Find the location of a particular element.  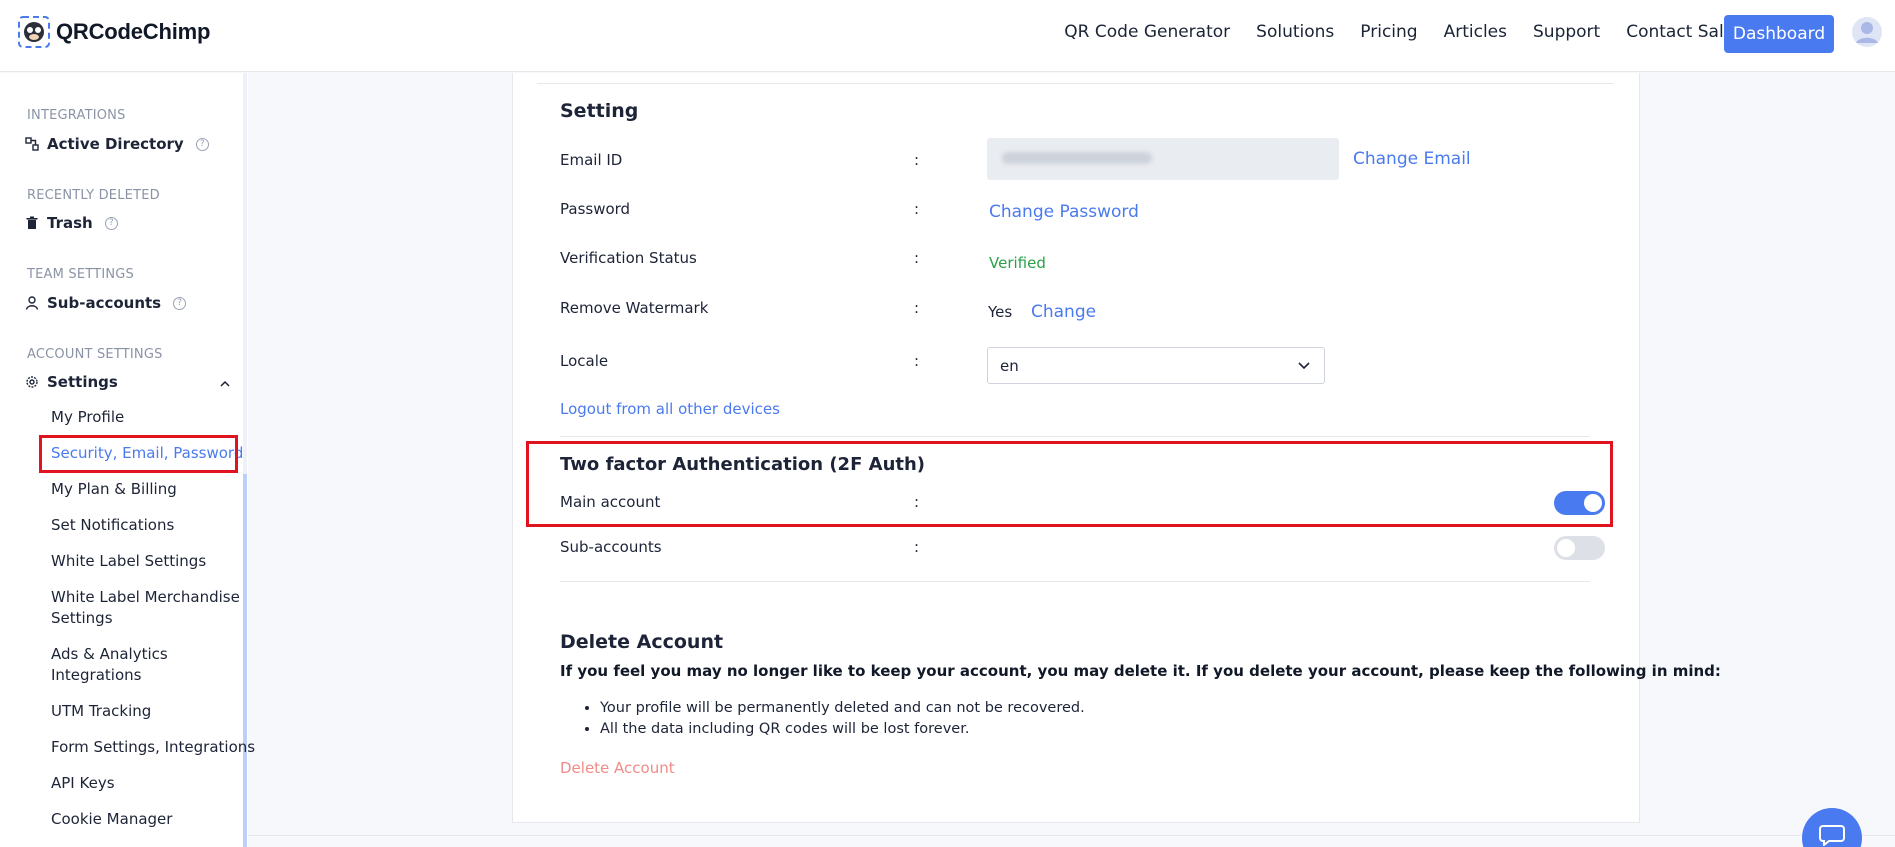

sidebar-item-label: Settings is located at coordinates (82, 382).